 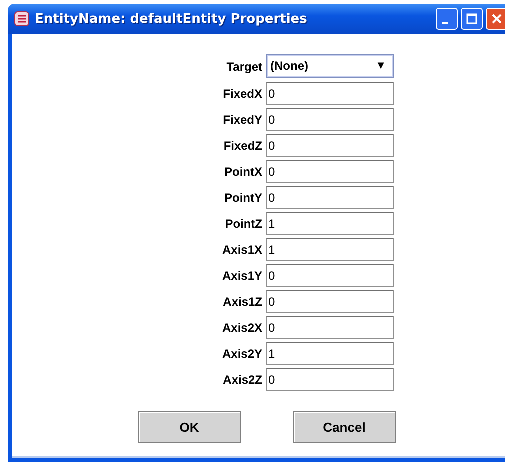 I want to click on field-label: FixedY, so click(x=242, y=119).